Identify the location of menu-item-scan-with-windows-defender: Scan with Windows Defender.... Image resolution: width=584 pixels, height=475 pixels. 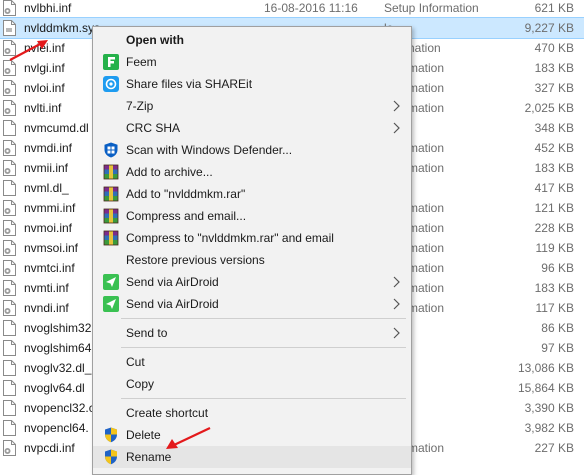
(252, 150).